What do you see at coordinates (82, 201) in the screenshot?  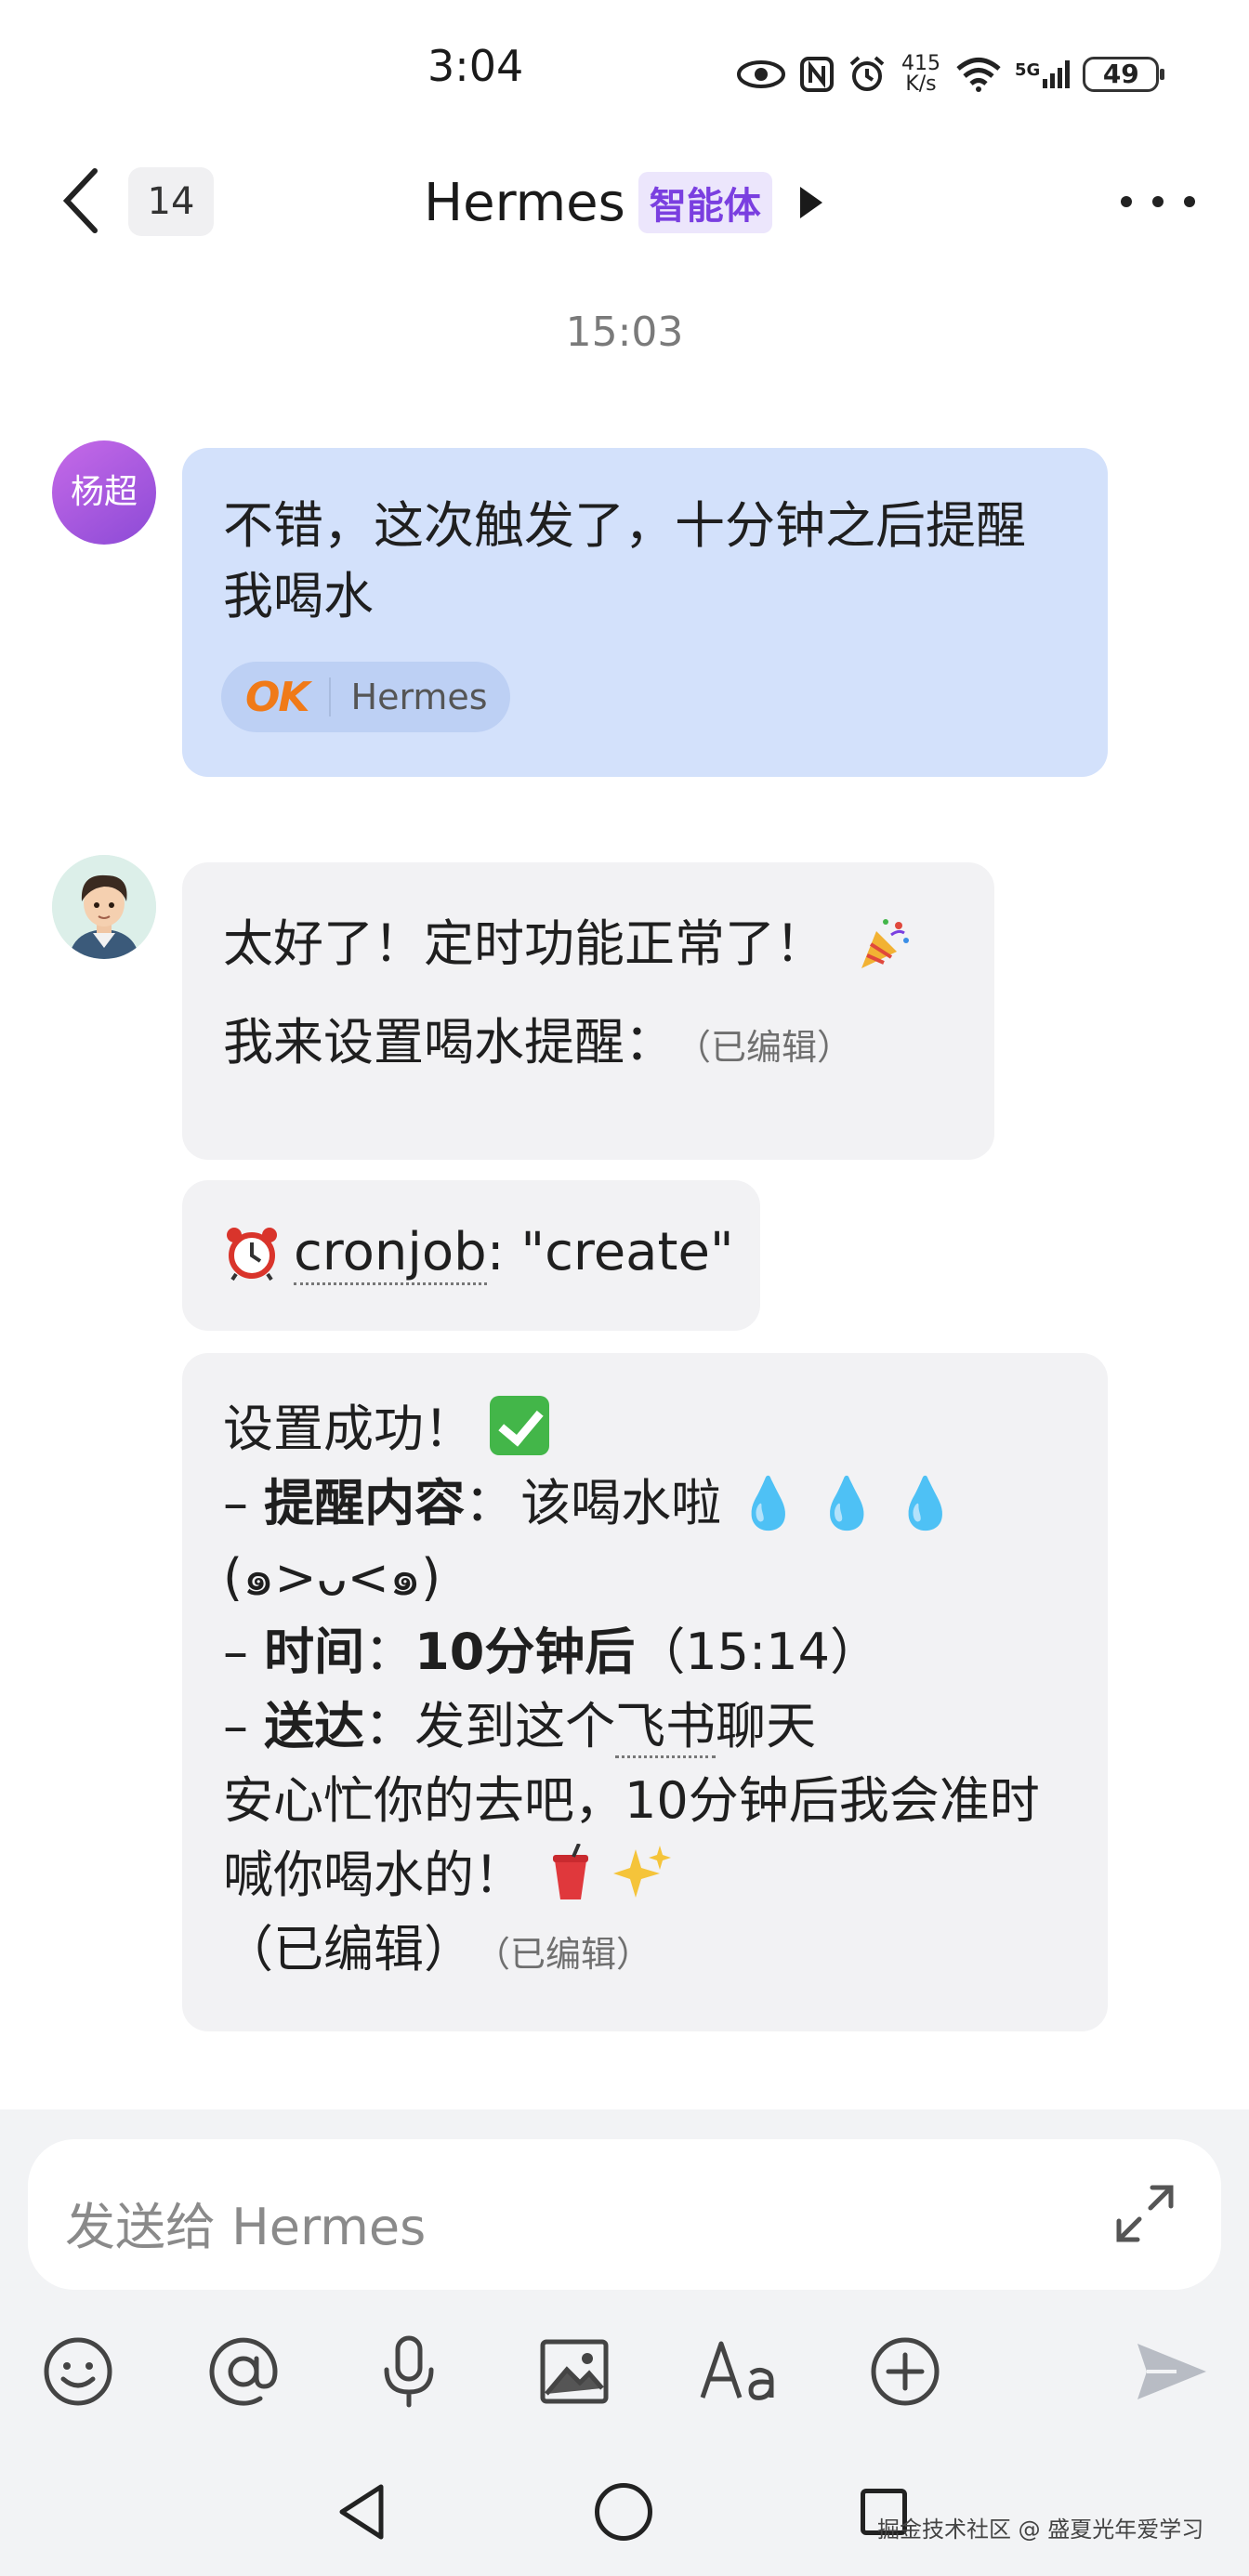 I see `back-icon` at bounding box center [82, 201].